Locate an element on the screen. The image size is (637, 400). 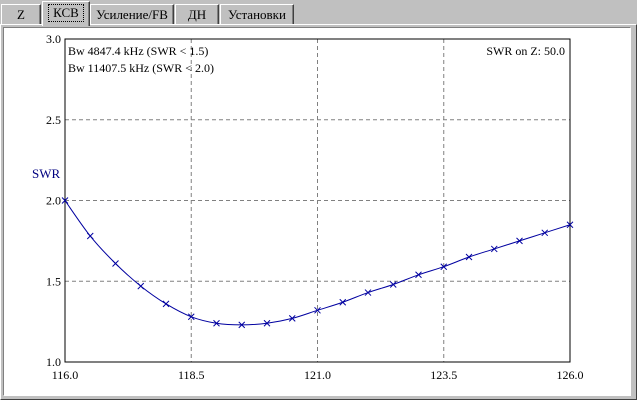
y-tick-label: 2.0 is located at coordinates (53, 201).